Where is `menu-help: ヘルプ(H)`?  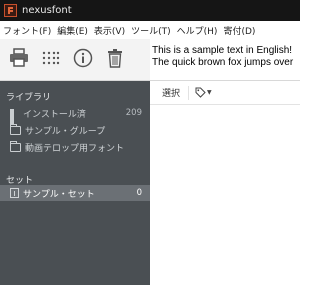
menu-help: ヘルプ(H) is located at coordinates (197, 30).